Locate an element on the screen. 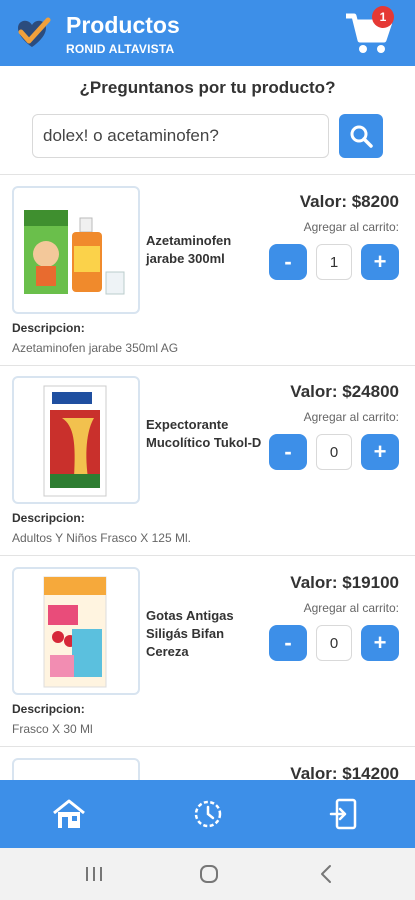 Image resolution: width=415 pixels, height=900 pixels. product-description: Azetaminofen jarabe 350ml AG is located at coordinates (95, 348).